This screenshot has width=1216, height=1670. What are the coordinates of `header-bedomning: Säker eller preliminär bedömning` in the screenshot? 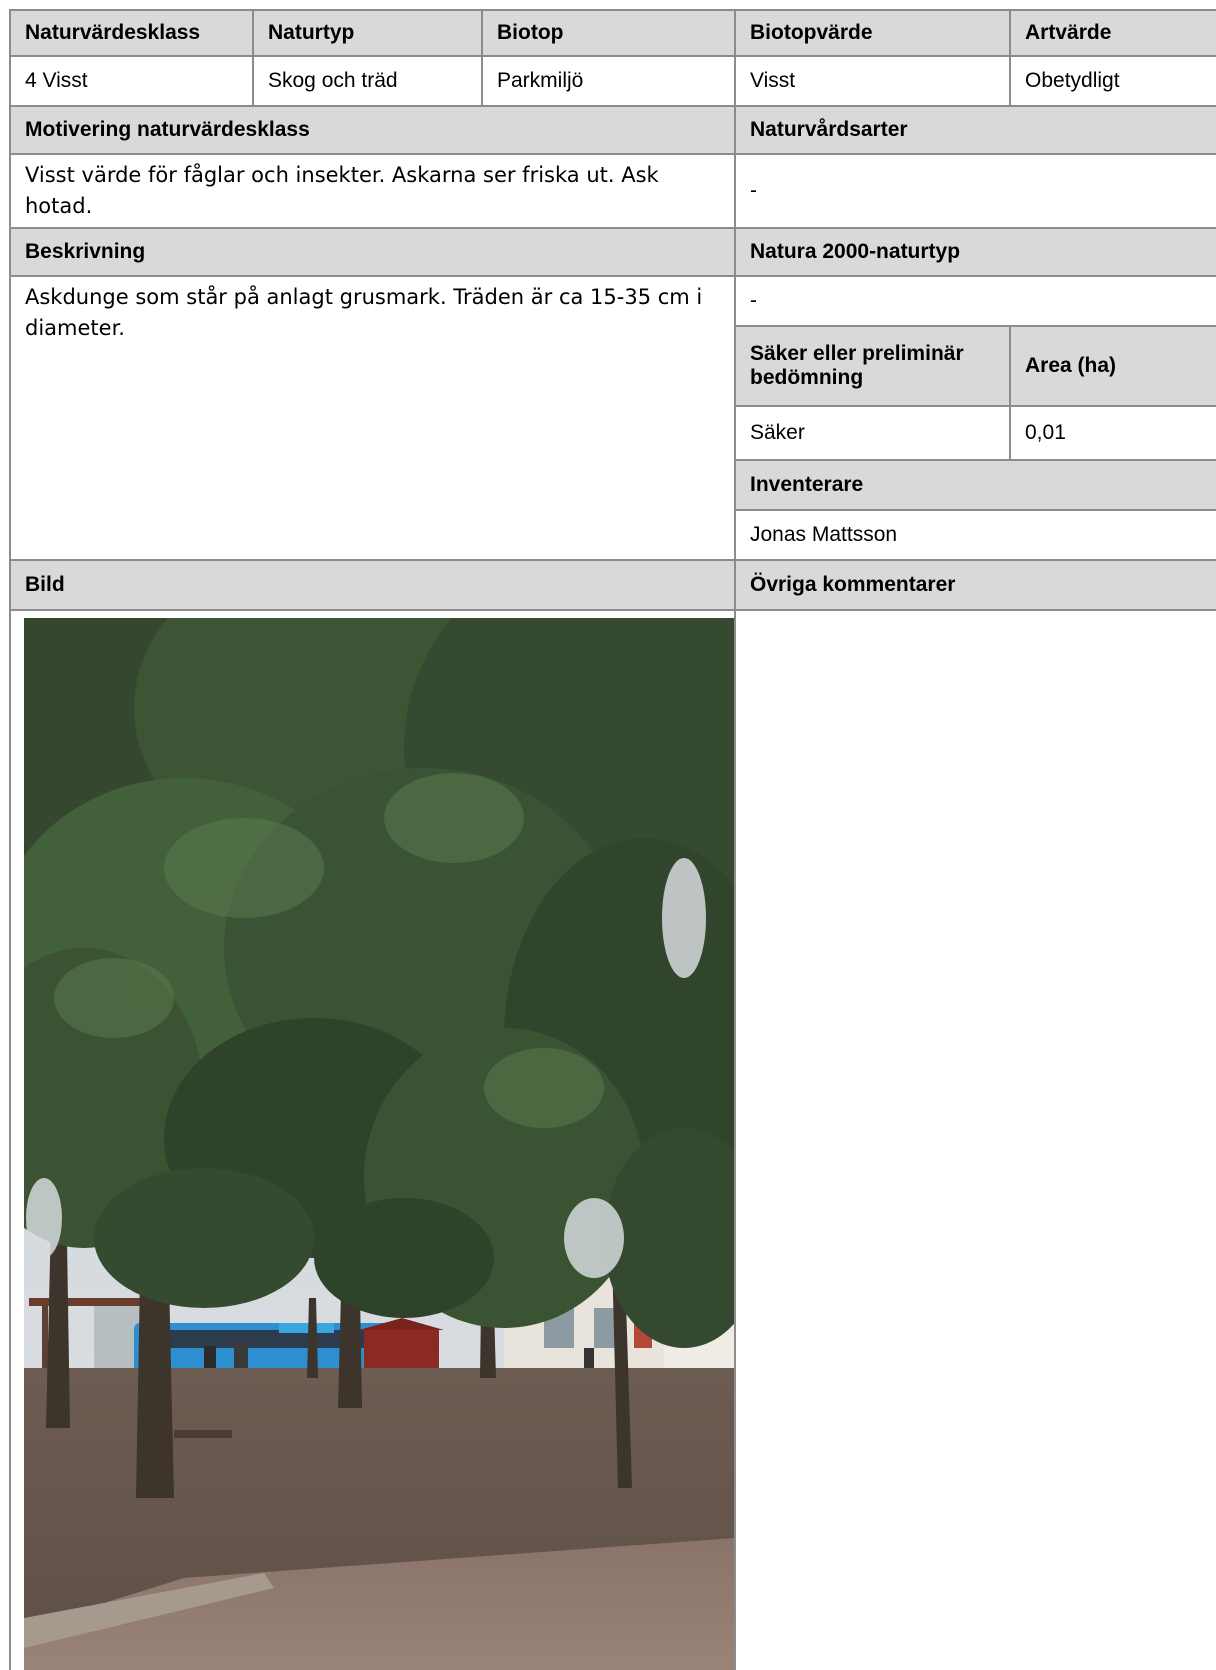 It's located at (872, 366).